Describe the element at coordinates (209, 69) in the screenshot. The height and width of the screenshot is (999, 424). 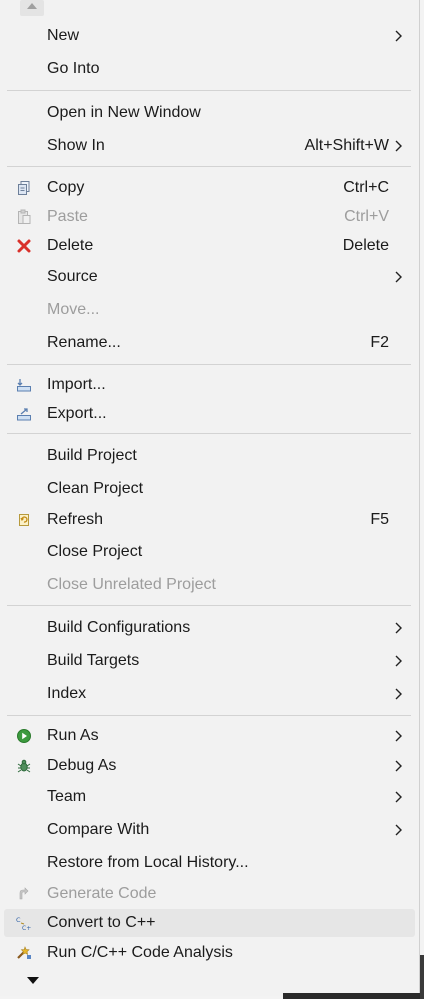
I see `menu-item-go-into: Go Into` at that location.